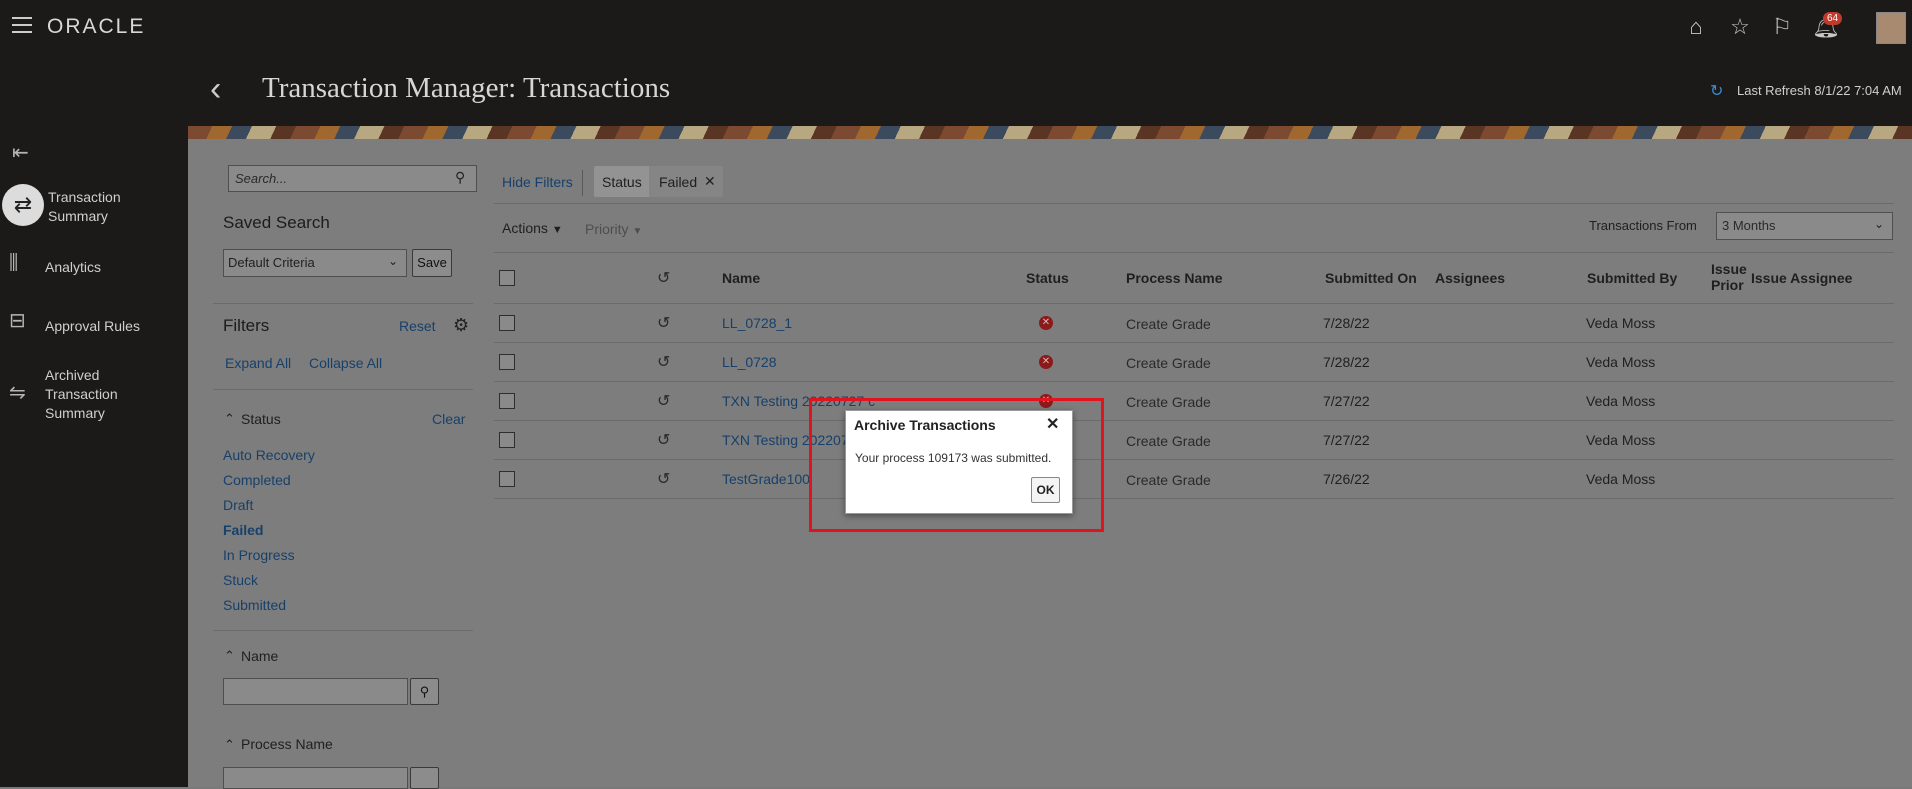 The width and height of the screenshot is (1912, 789). I want to click on status-option: Submitted, so click(254, 605).